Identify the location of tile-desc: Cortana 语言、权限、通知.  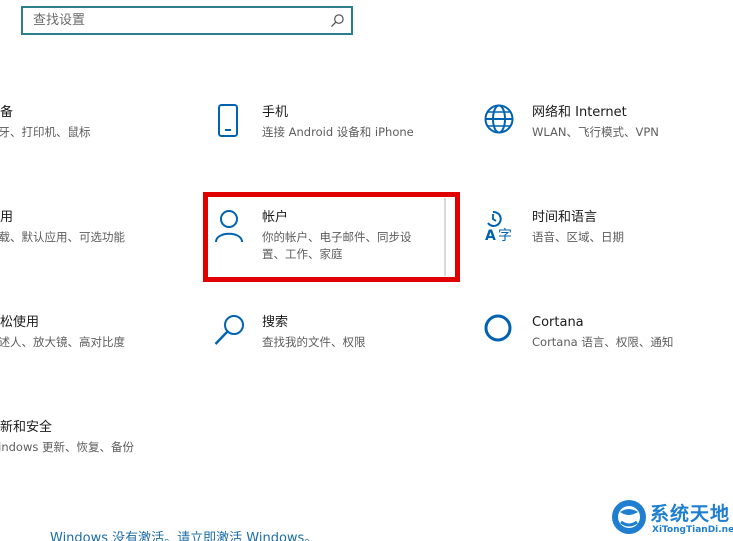
(603, 342).